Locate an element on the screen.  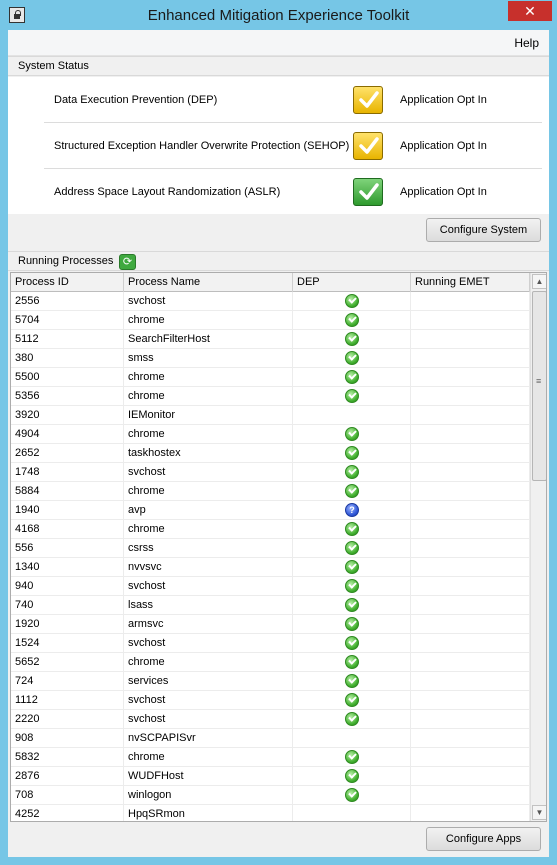
status-value: Application Opt In is located at coordinates (443, 146).